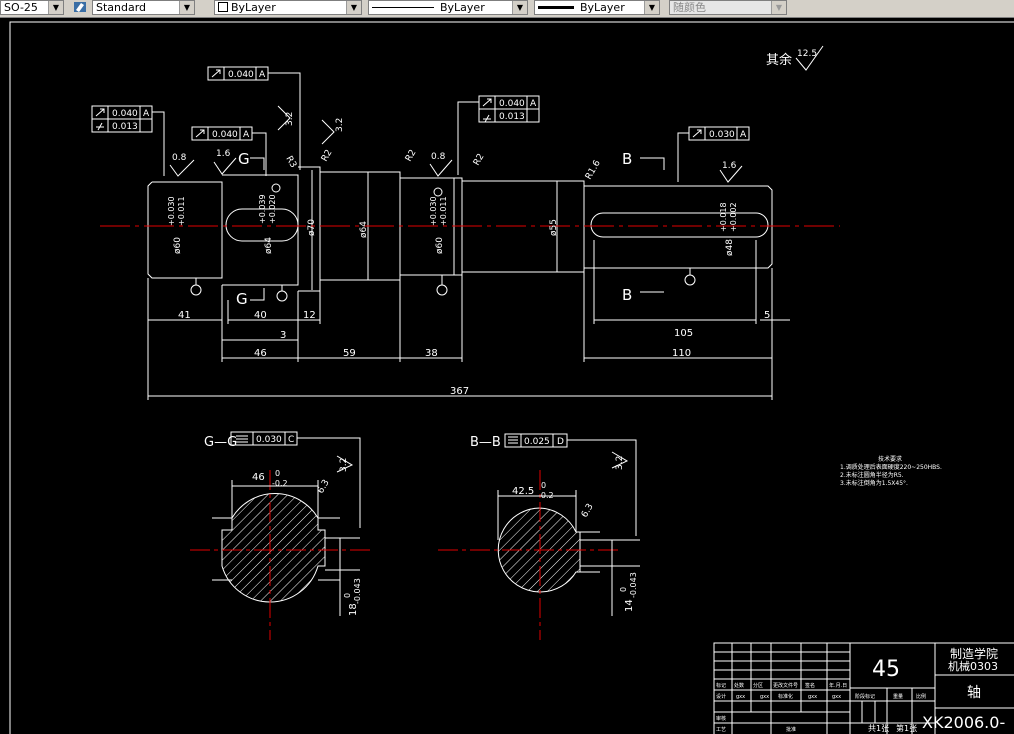  What do you see at coordinates (512, 117) in the screenshot?
I see `tol-cyl-right: 0.013` at bounding box center [512, 117].